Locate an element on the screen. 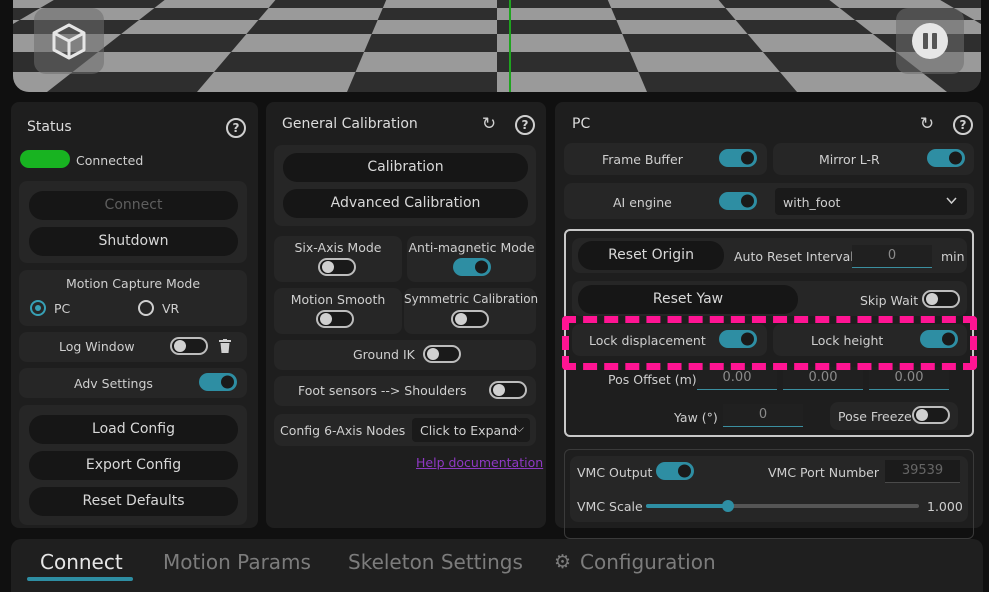 The height and width of the screenshot is (592, 989). anti-magnetic-toggle is located at coordinates (472, 267).